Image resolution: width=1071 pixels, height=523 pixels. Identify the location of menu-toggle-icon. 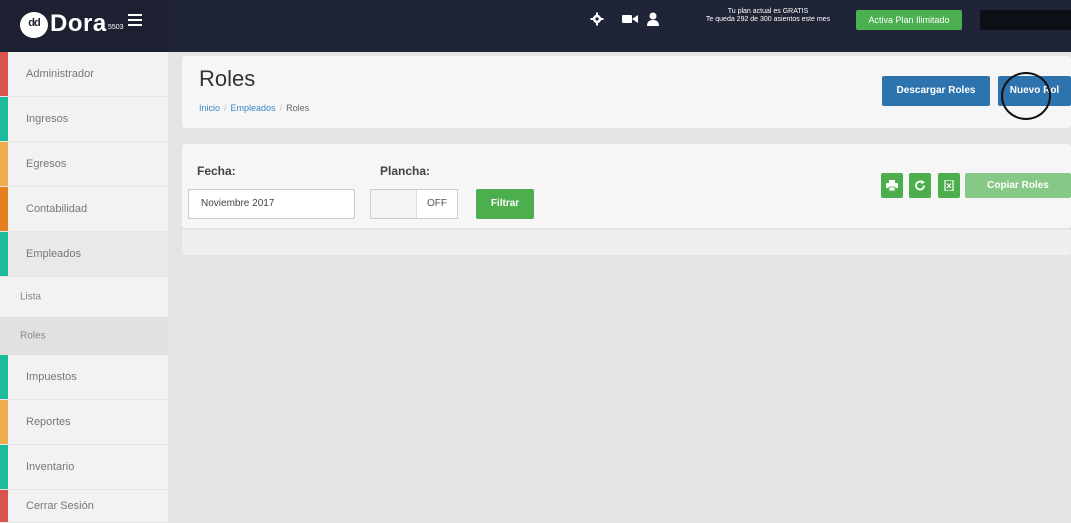
(135, 21).